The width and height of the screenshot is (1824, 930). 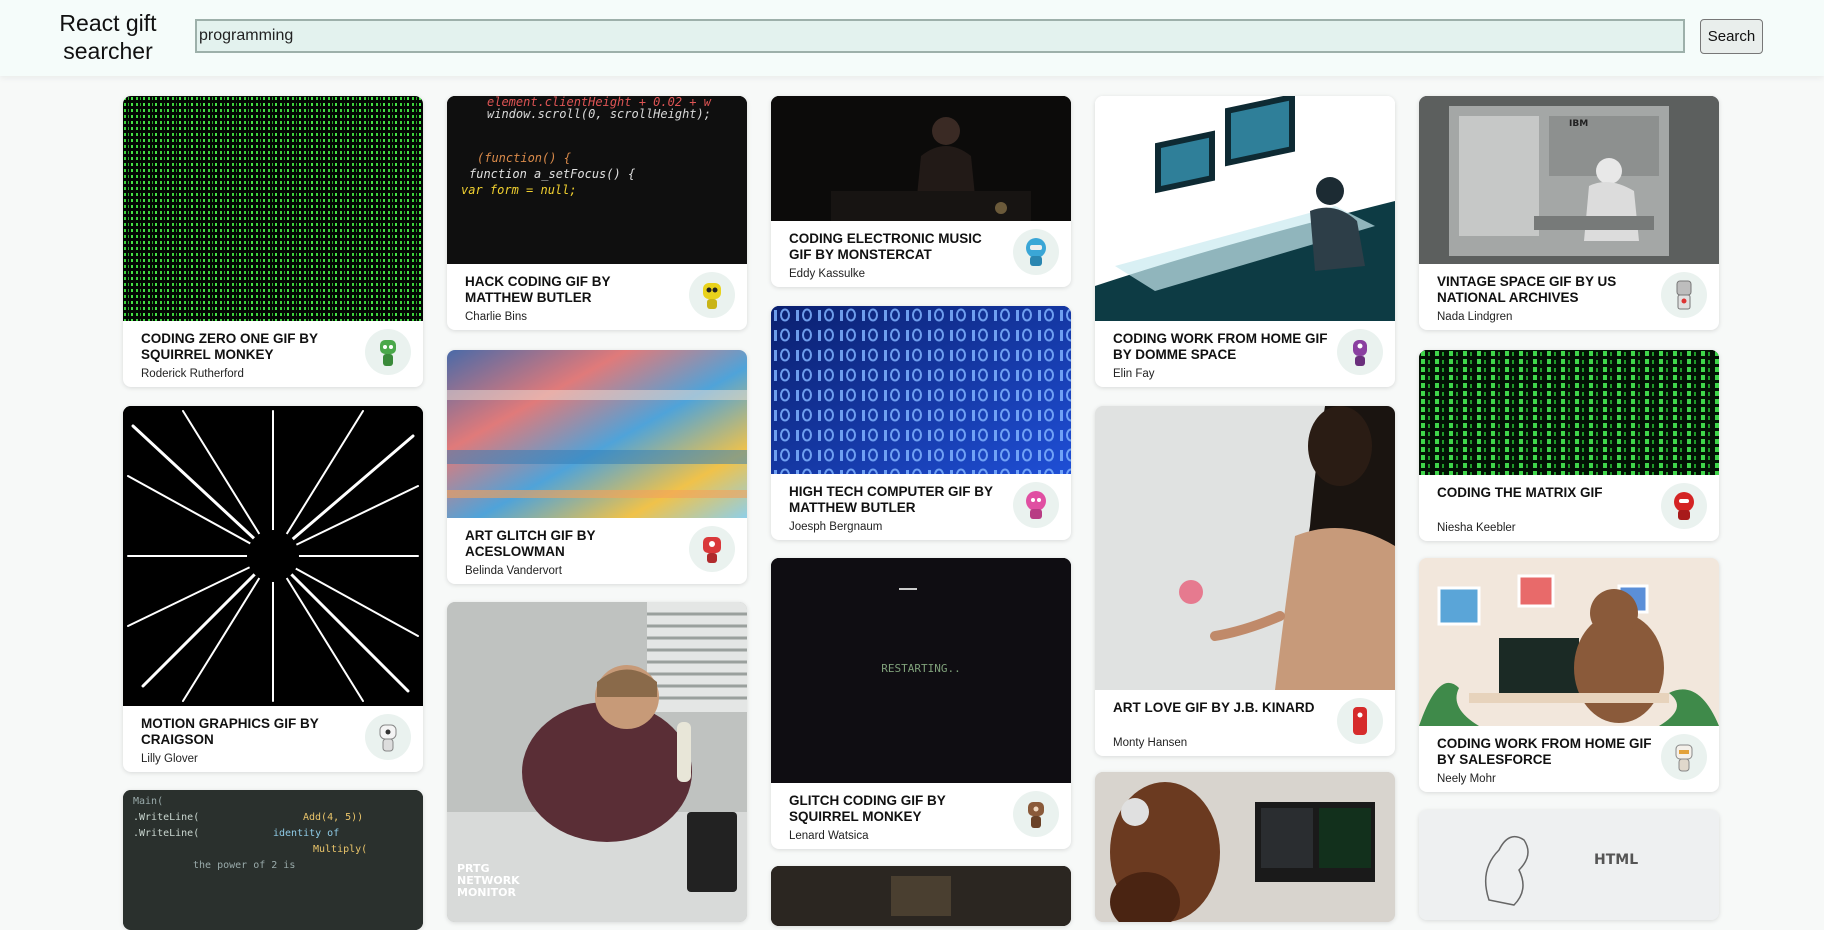 What do you see at coordinates (388, 352) in the screenshot?
I see `green-robot-icon` at bounding box center [388, 352].